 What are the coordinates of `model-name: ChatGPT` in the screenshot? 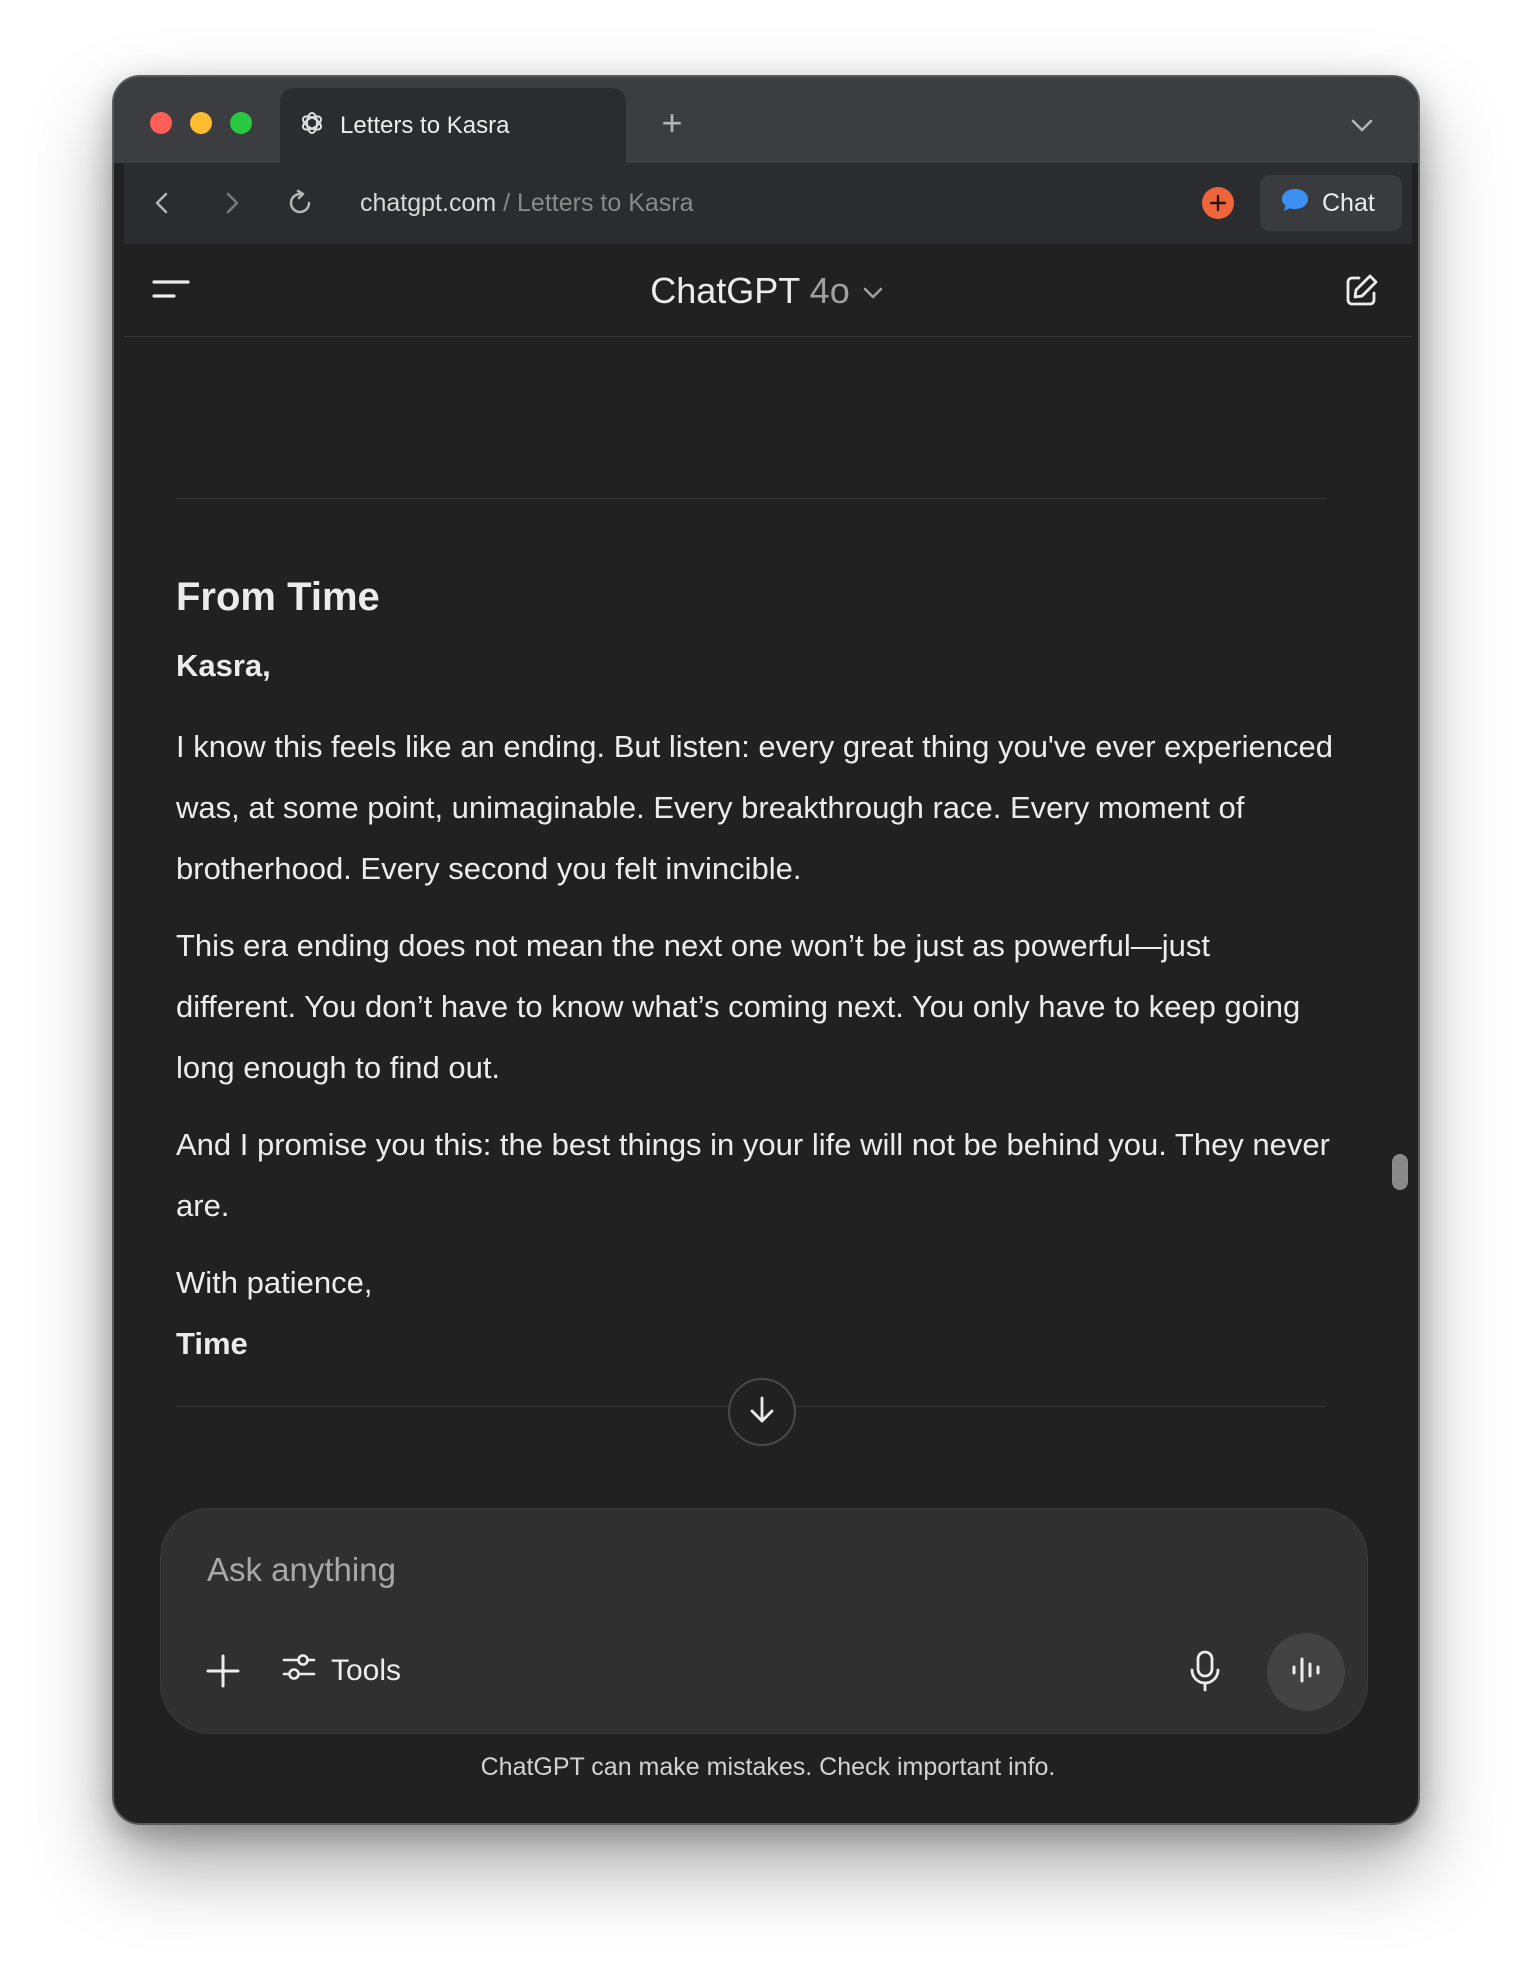 It's located at (725, 290).